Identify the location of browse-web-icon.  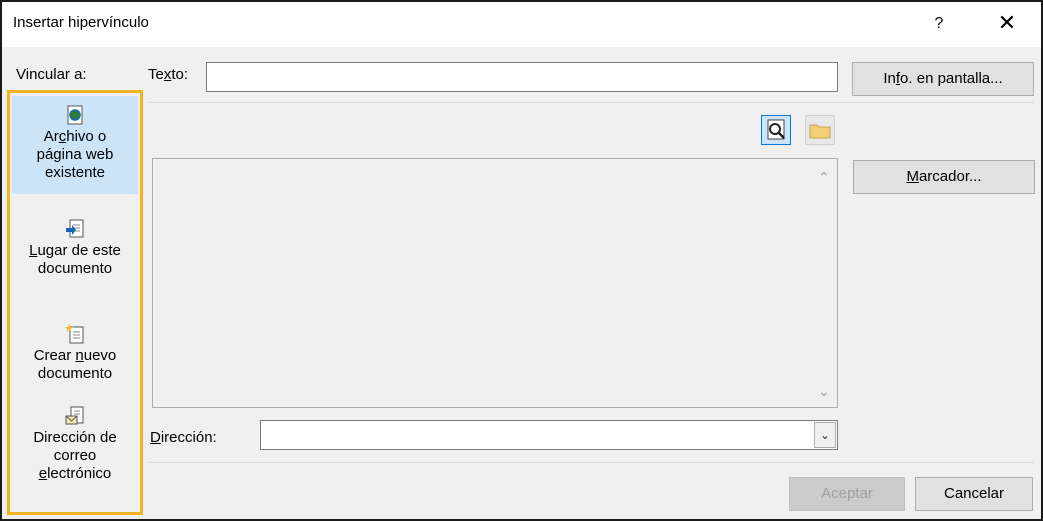
(776, 129).